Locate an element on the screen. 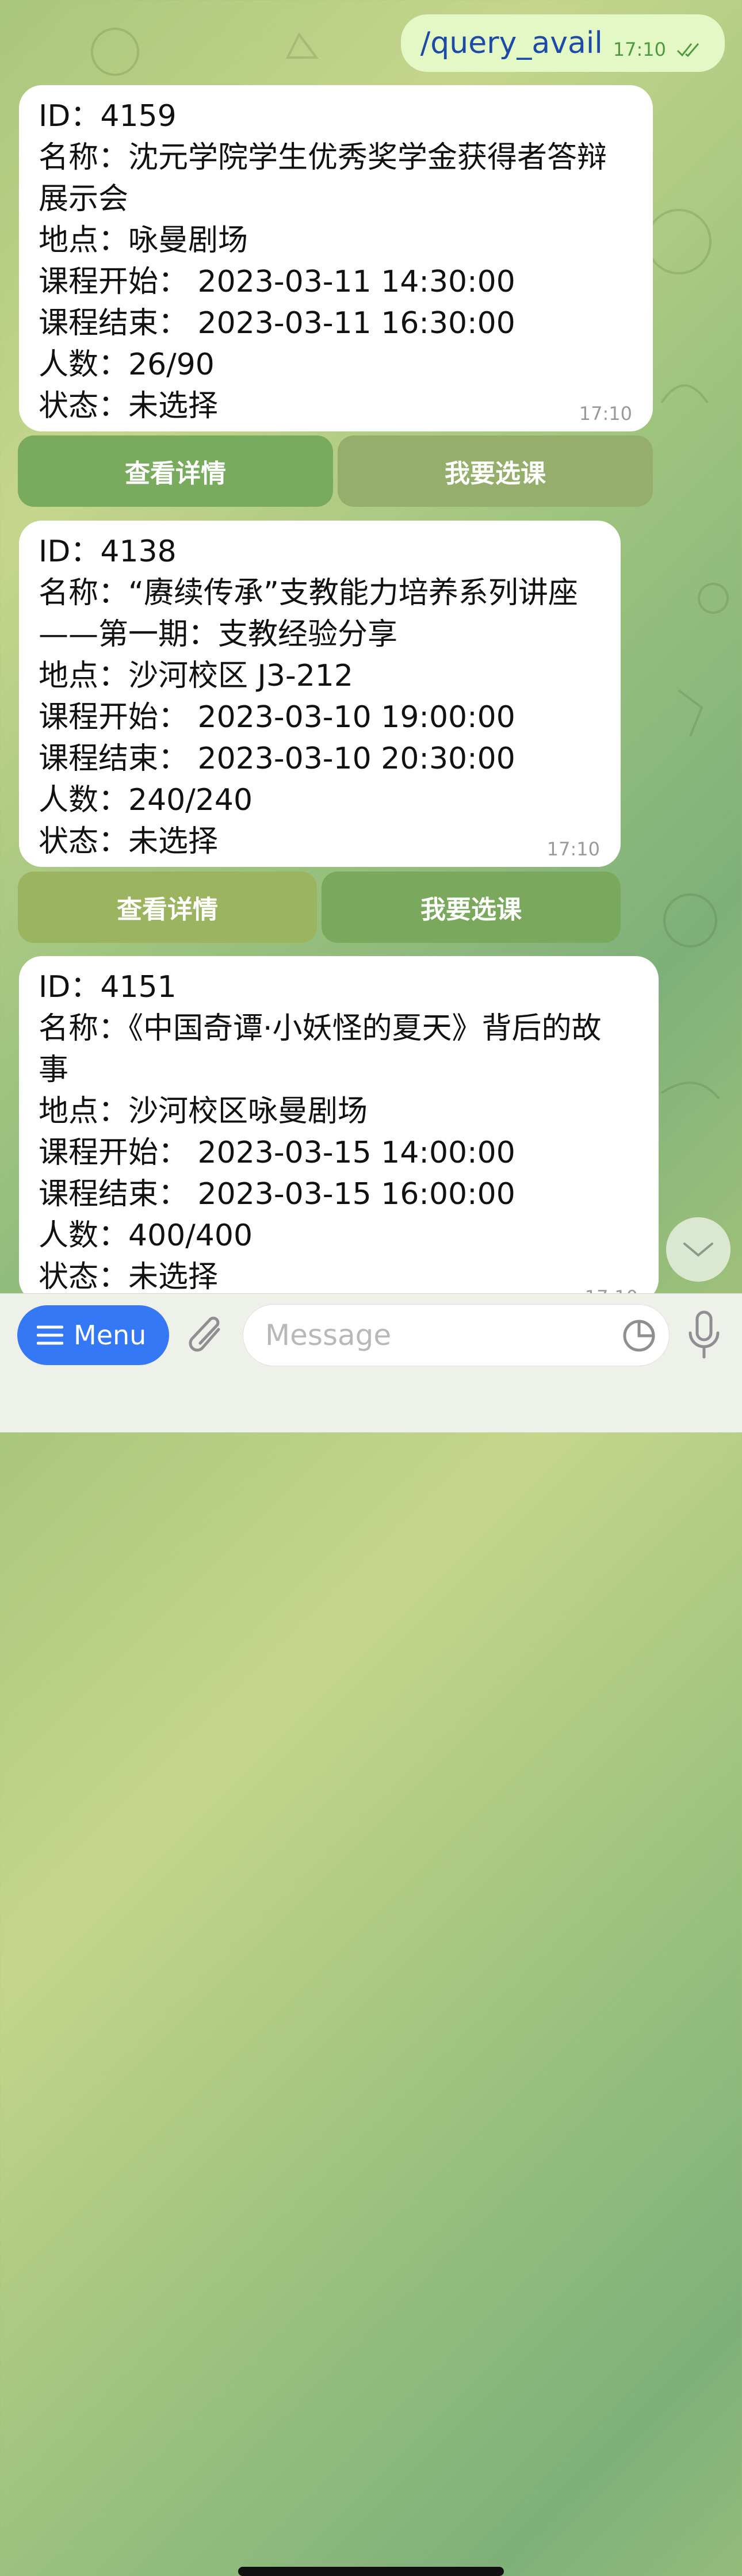 Image resolution: width=742 pixels, height=2576 pixels. course-end: 课程结束： 2023-03-10 20:30:00 is located at coordinates (277, 759).